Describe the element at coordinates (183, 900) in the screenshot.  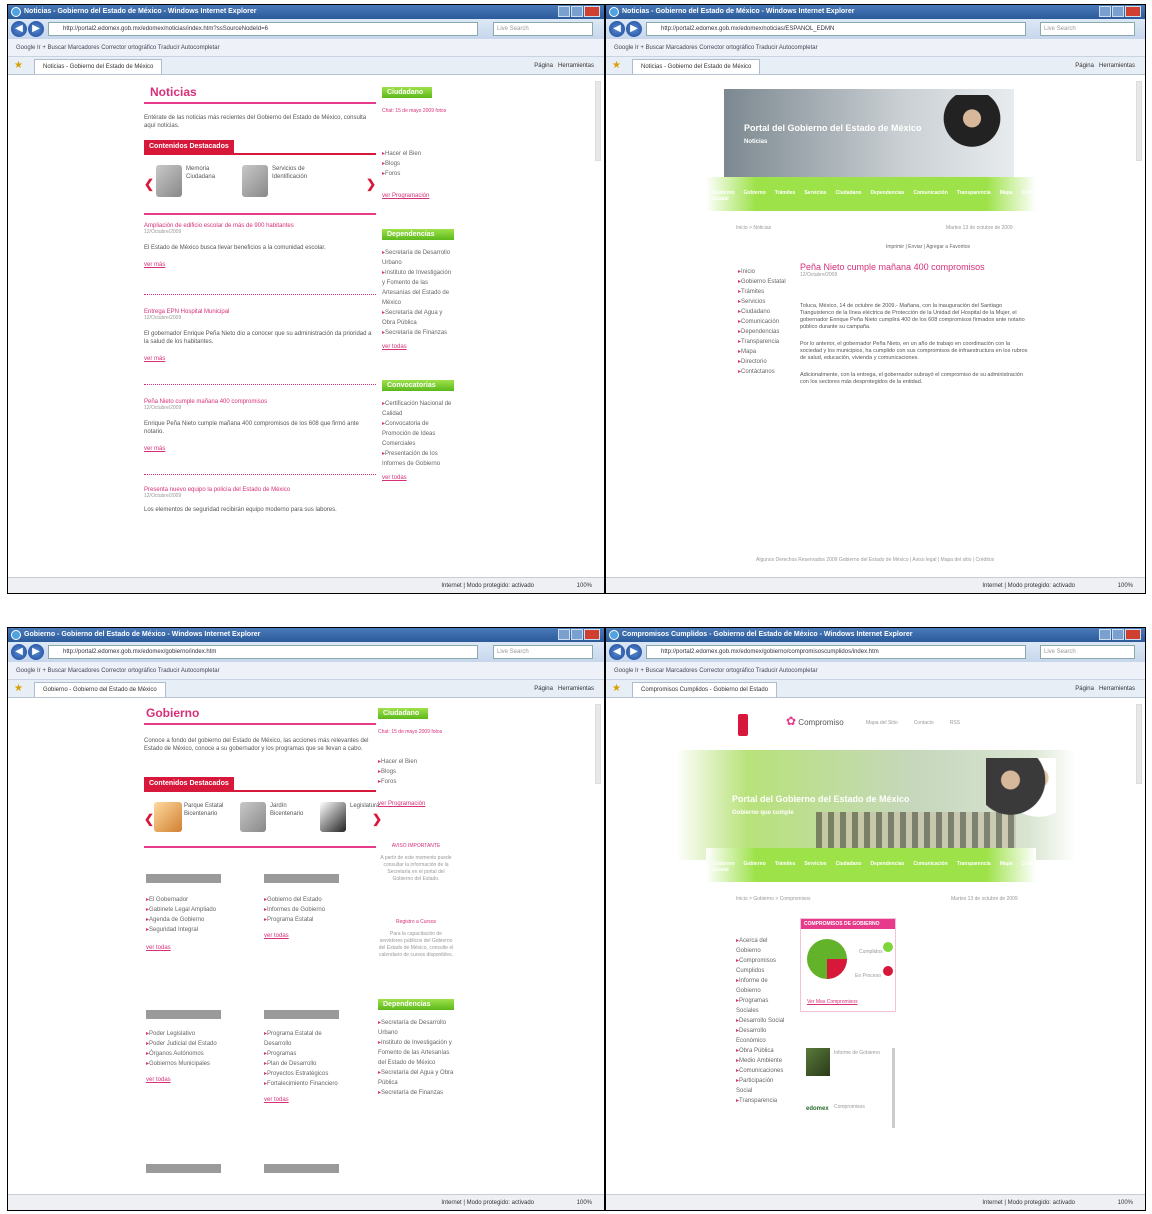
I see `section-link: El Gobernador` at that location.